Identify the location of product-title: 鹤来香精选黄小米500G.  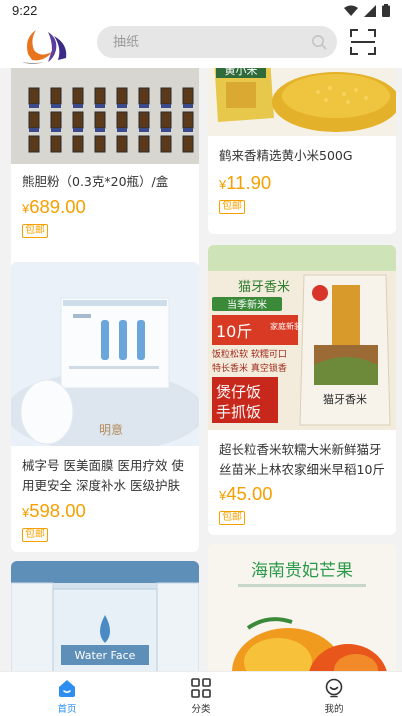
(286, 155).